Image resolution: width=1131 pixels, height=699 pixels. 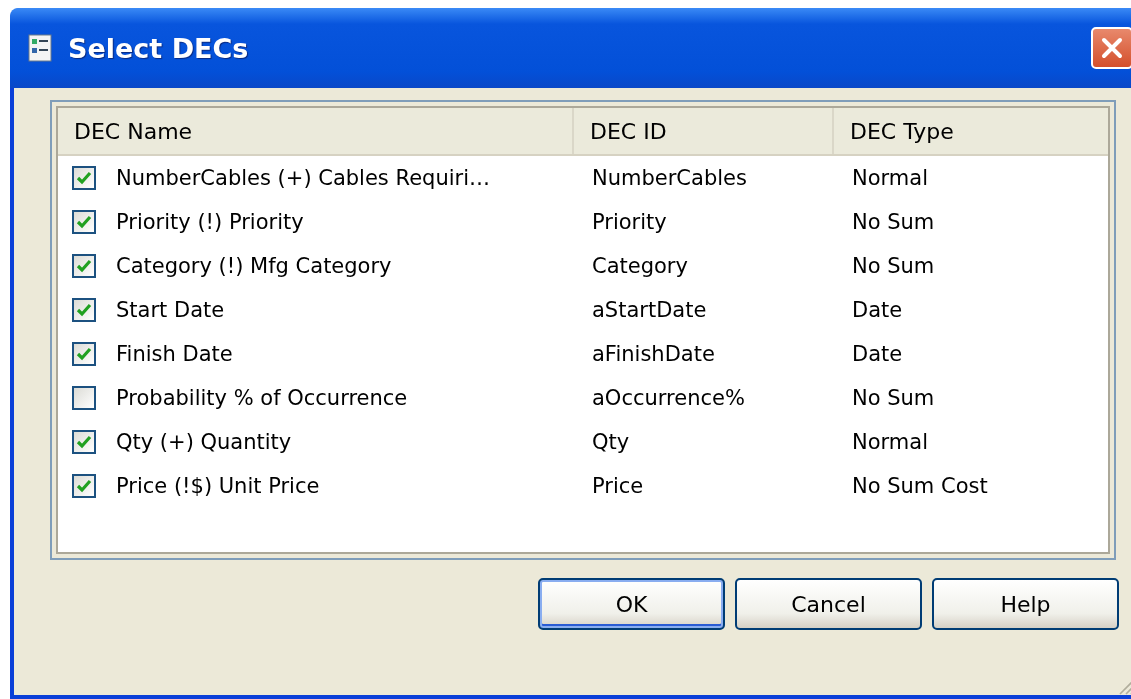 I want to click on column-header: DEC Type, so click(x=969, y=131).